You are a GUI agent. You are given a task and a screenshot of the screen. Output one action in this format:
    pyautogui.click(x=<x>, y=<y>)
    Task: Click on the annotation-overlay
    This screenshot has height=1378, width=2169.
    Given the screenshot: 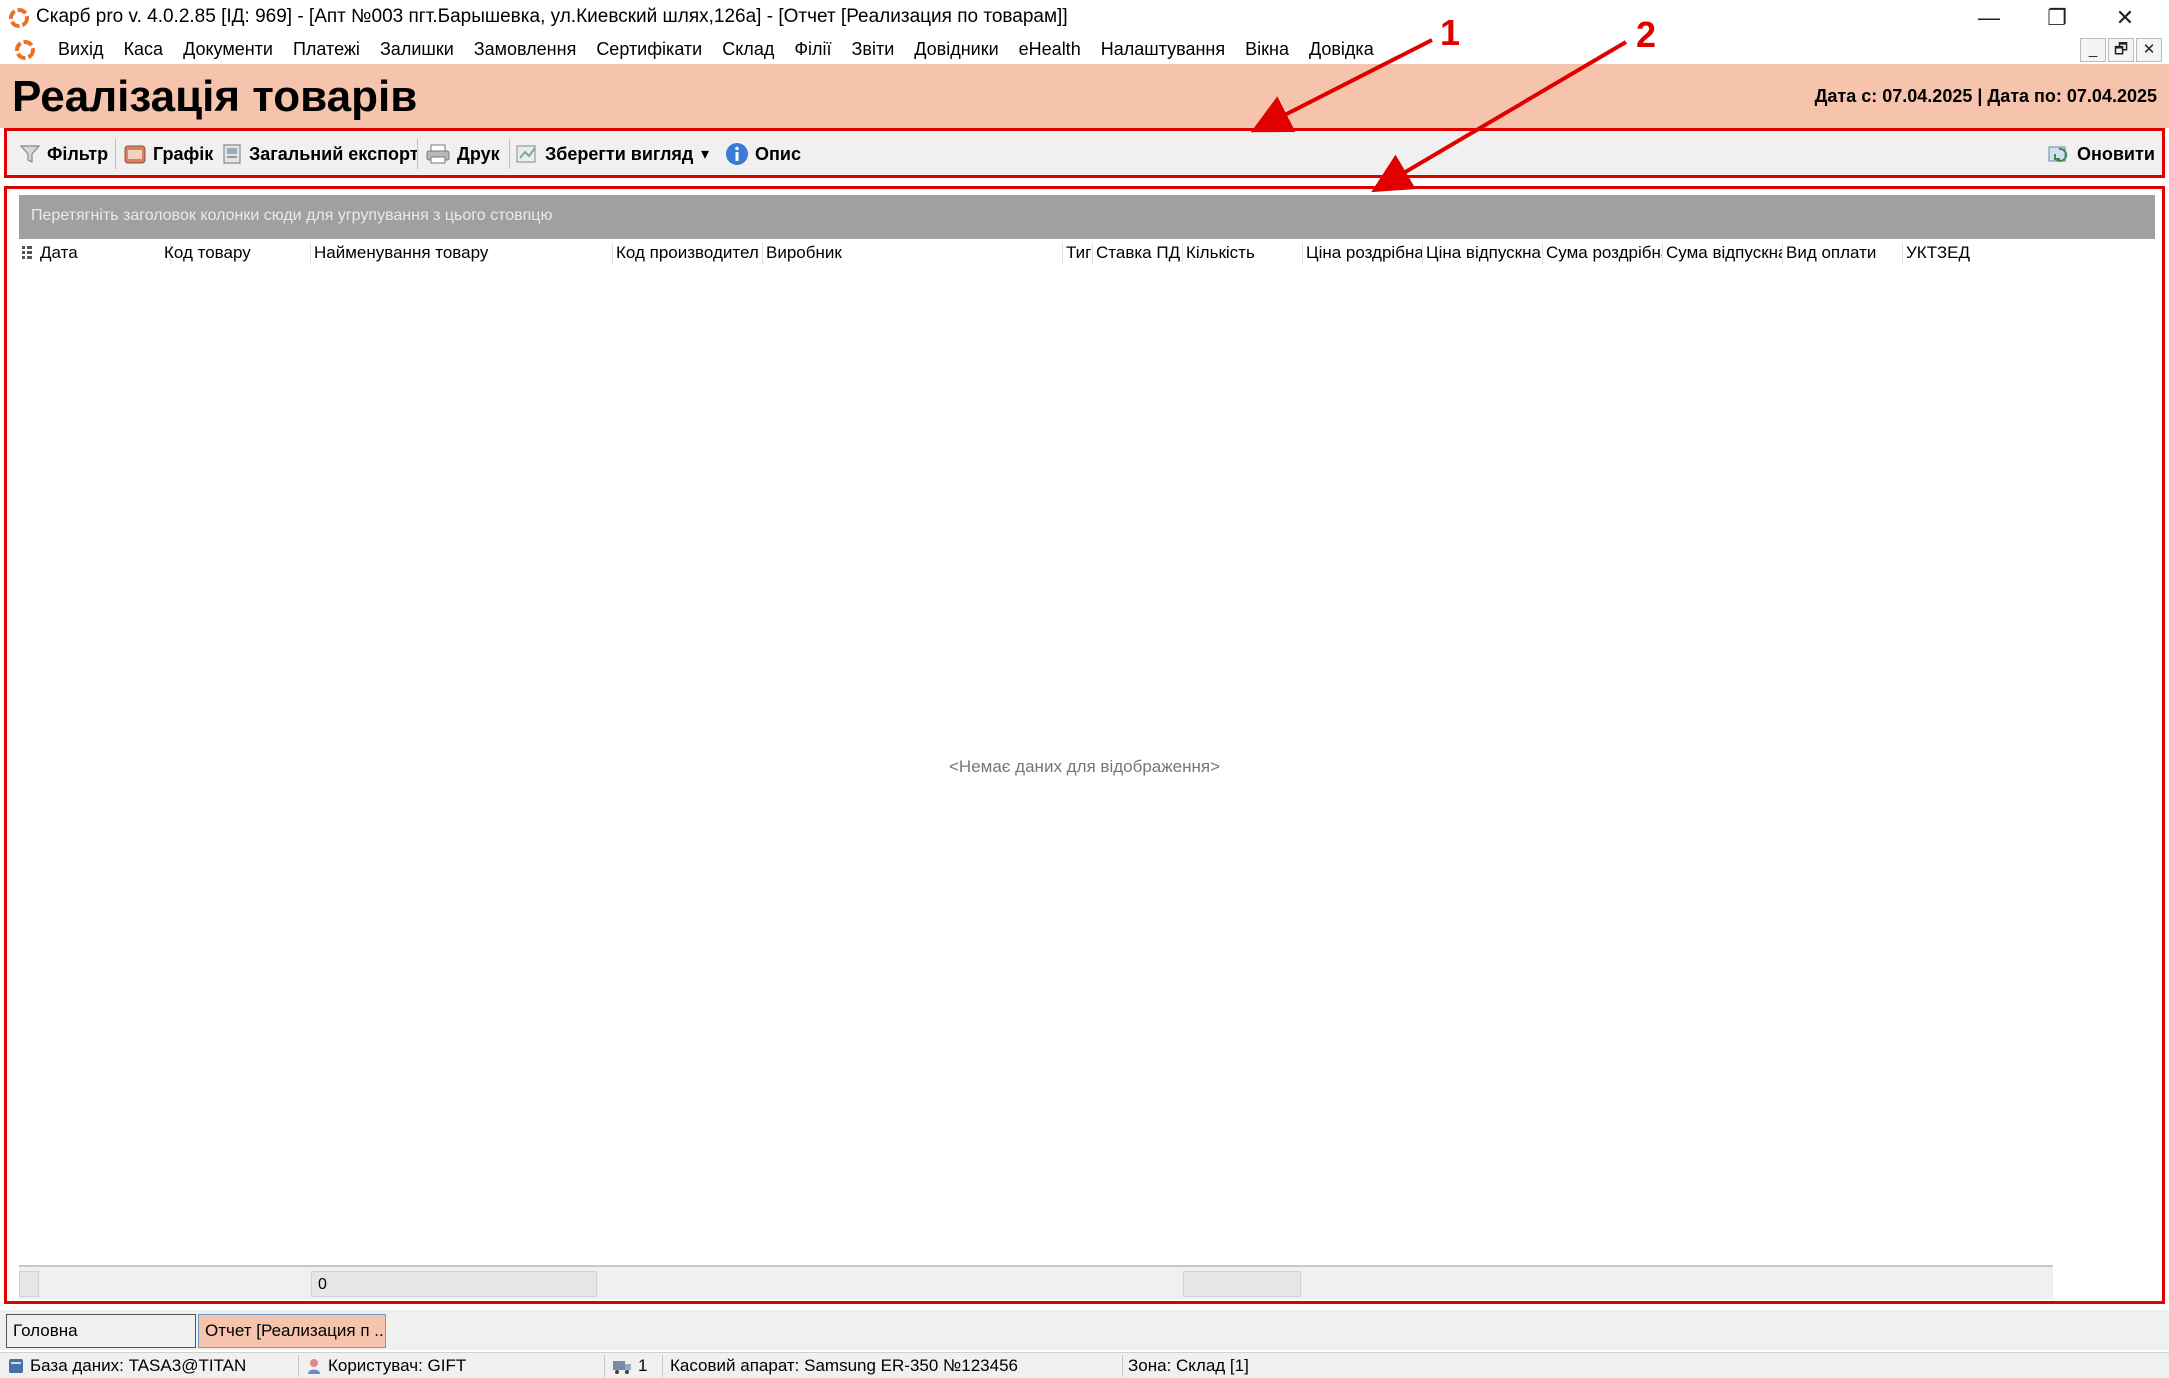 What is the action you would take?
    pyautogui.click(x=1439, y=115)
    